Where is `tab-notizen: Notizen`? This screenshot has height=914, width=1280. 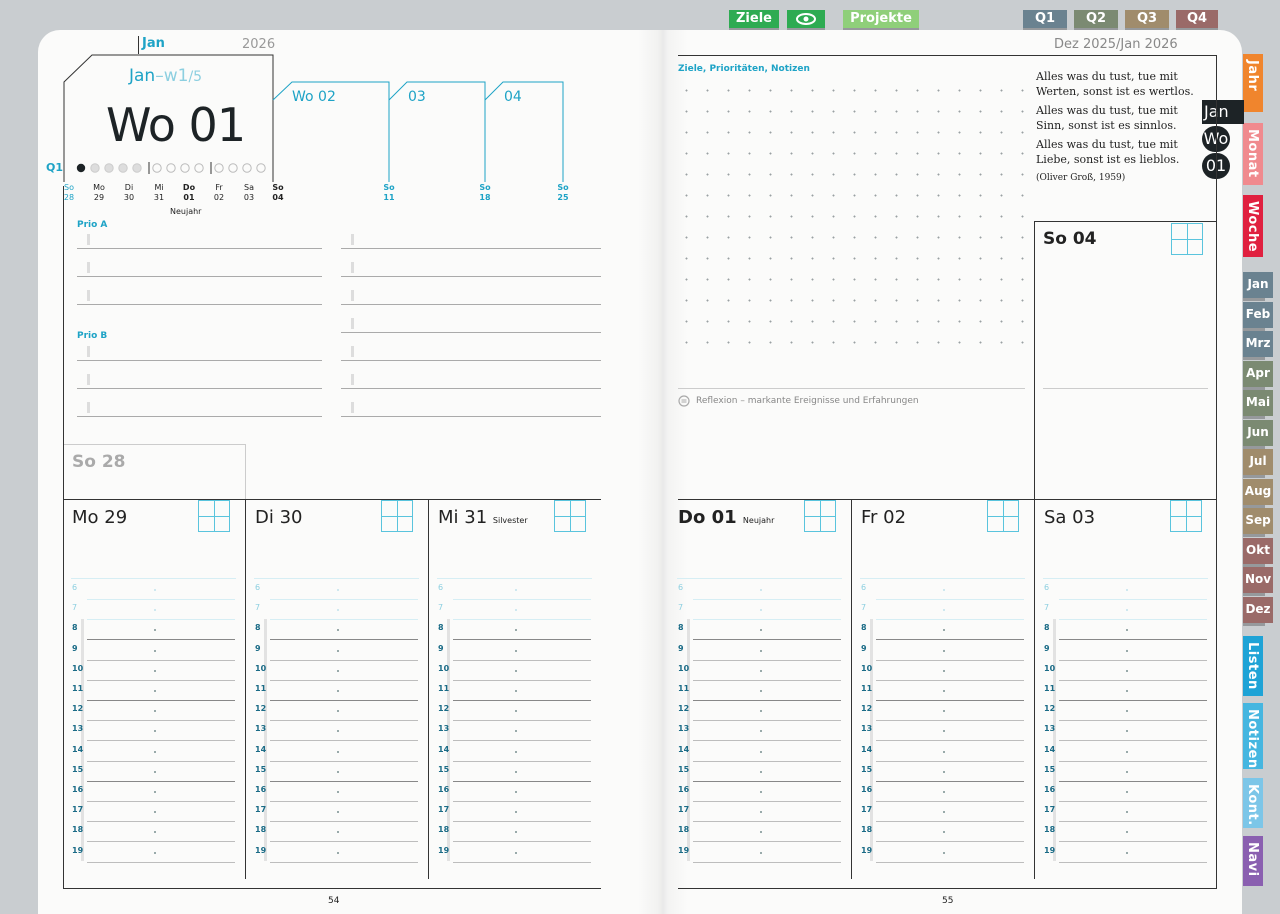 tab-notizen: Notizen is located at coordinates (1253, 736).